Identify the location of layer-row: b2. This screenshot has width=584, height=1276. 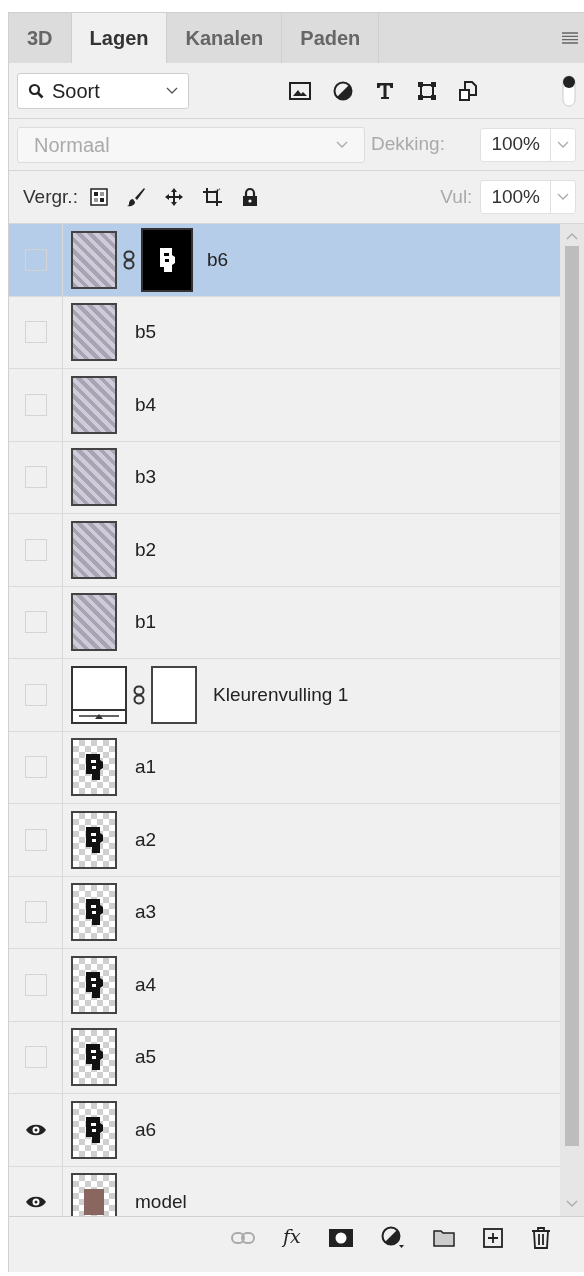
(284, 550).